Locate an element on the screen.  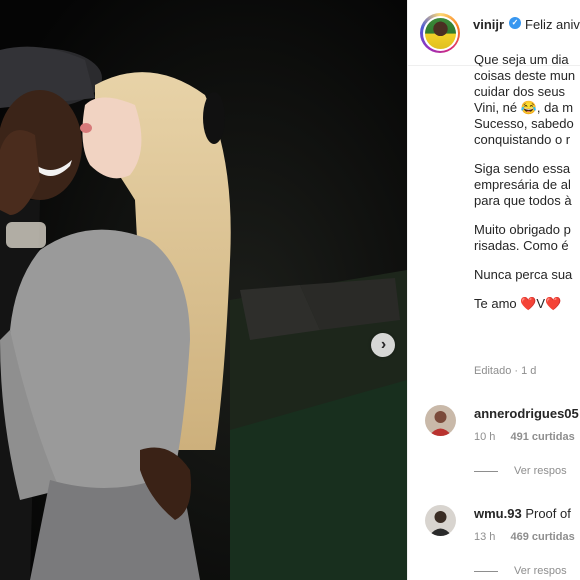
edited-timestamp: Editado · 1 d is located at coordinates (505, 371).